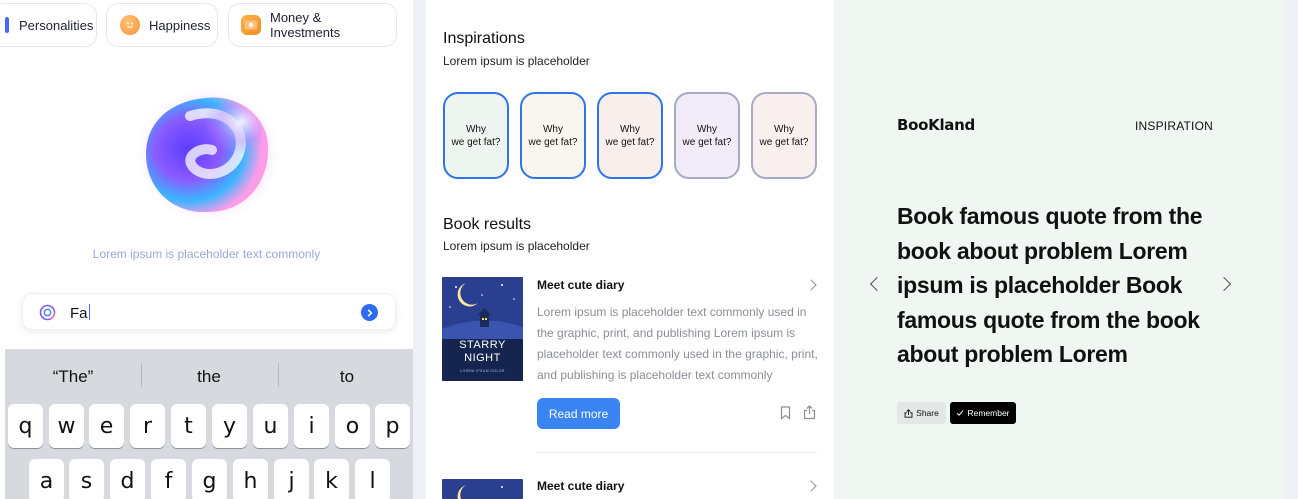  I want to click on search-input: Fa, so click(80, 313).